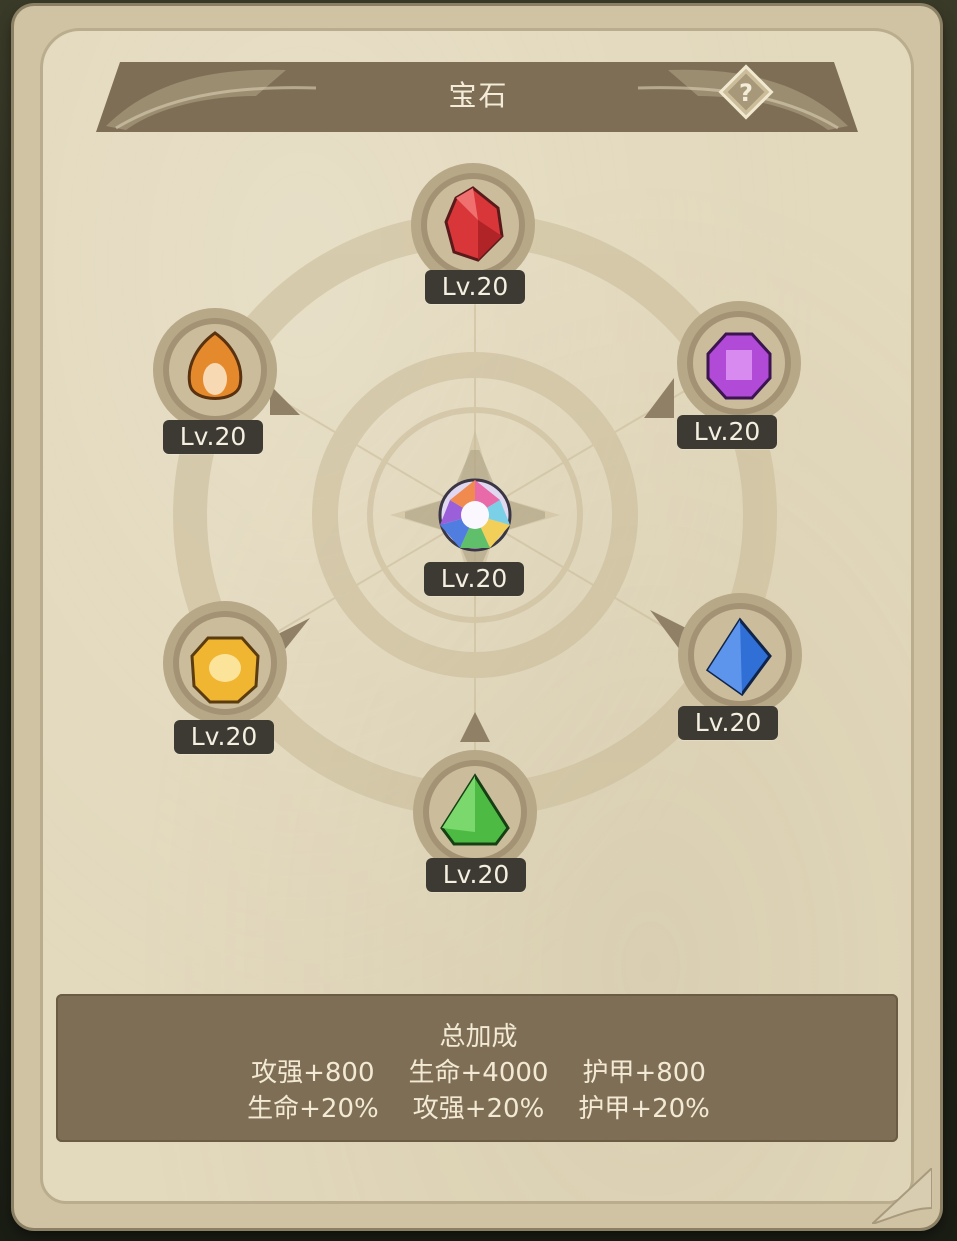 This screenshot has width=957, height=1241. What do you see at coordinates (728, 723) in the screenshot?
I see `gem-level-blue: Lv.20` at bounding box center [728, 723].